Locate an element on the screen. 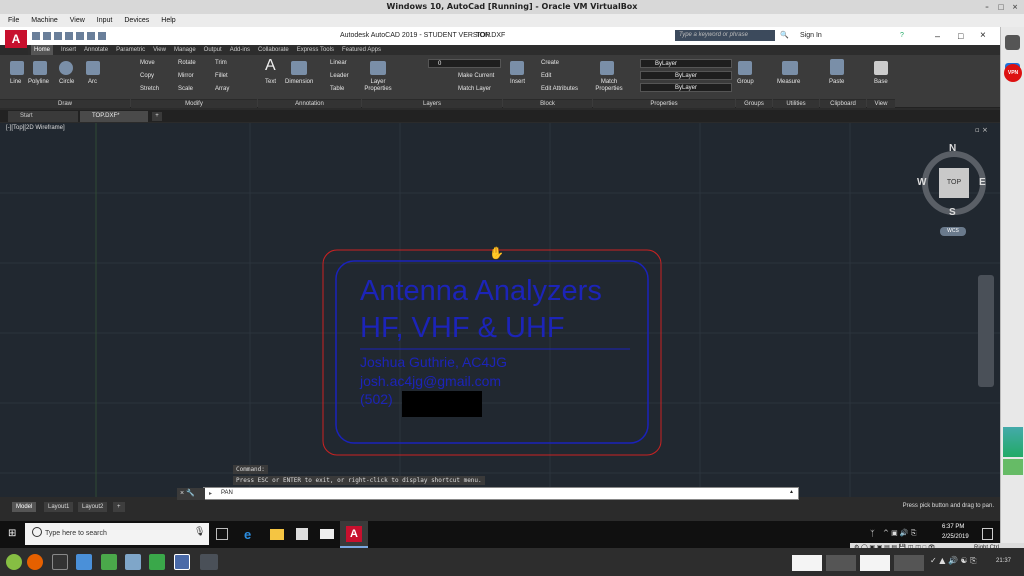  tab-layout2: Layout2 is located at coordinates (93, 507).